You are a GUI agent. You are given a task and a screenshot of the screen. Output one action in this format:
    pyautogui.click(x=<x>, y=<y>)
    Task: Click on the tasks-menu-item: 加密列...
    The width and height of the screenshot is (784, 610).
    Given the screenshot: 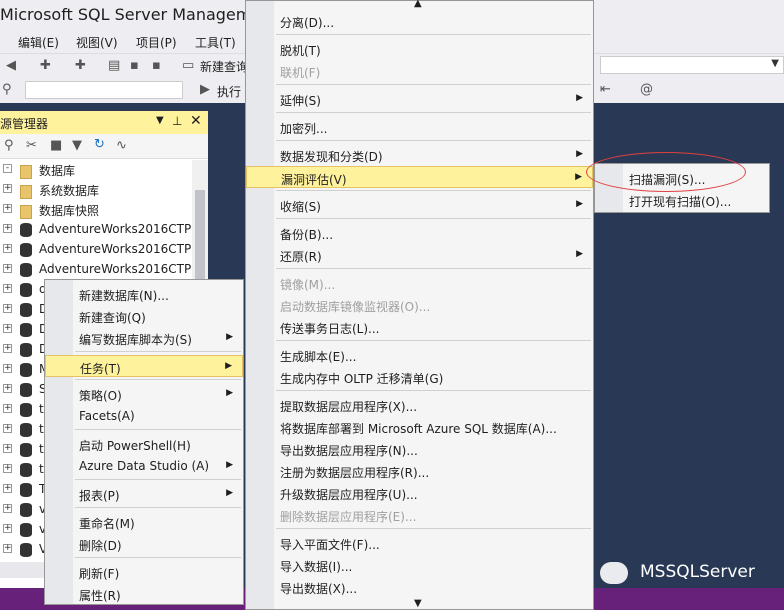 What is the action you would take?
    pyautogui.click(x=419, y=127)
    